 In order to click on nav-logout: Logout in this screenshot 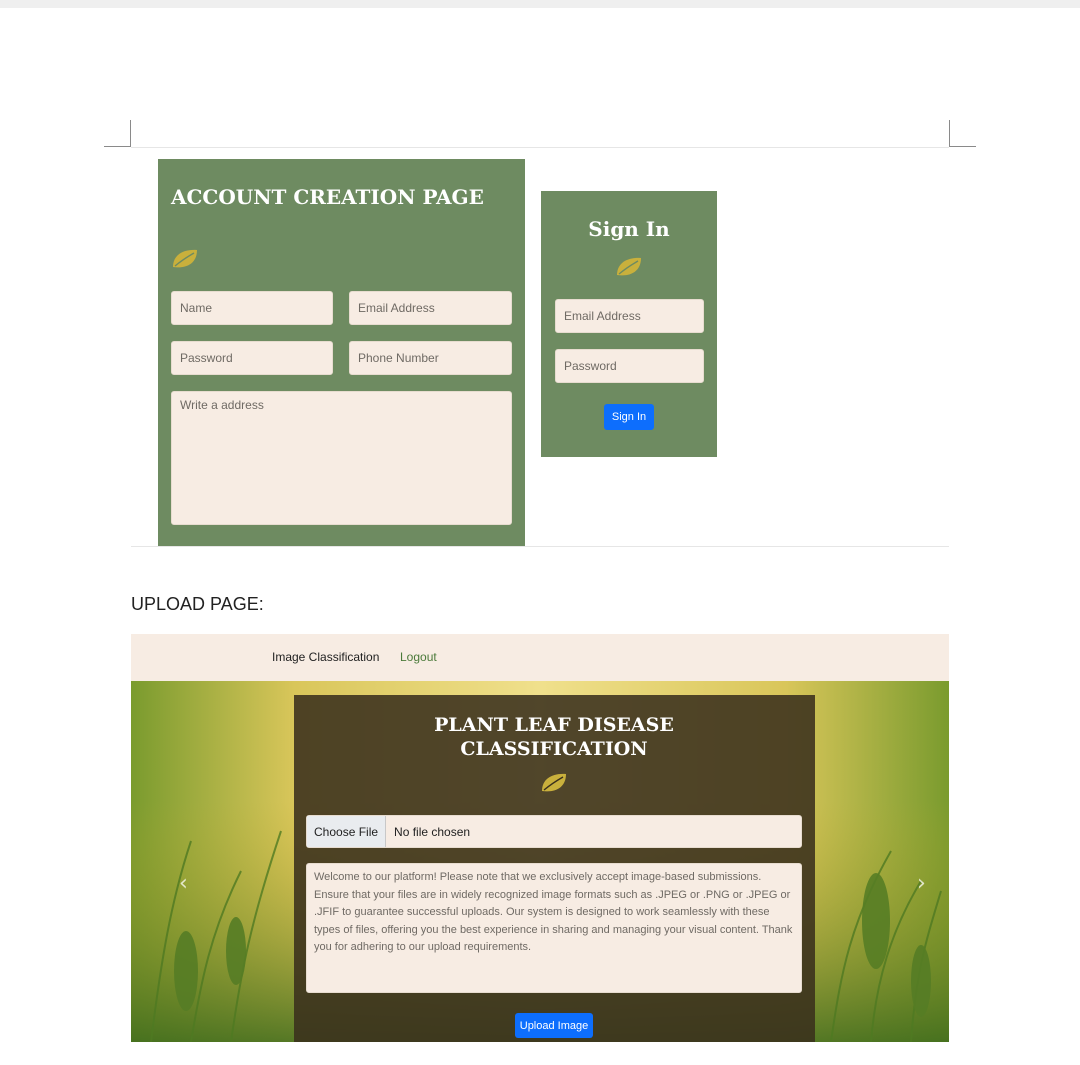, I will do `click(418, 657)`.